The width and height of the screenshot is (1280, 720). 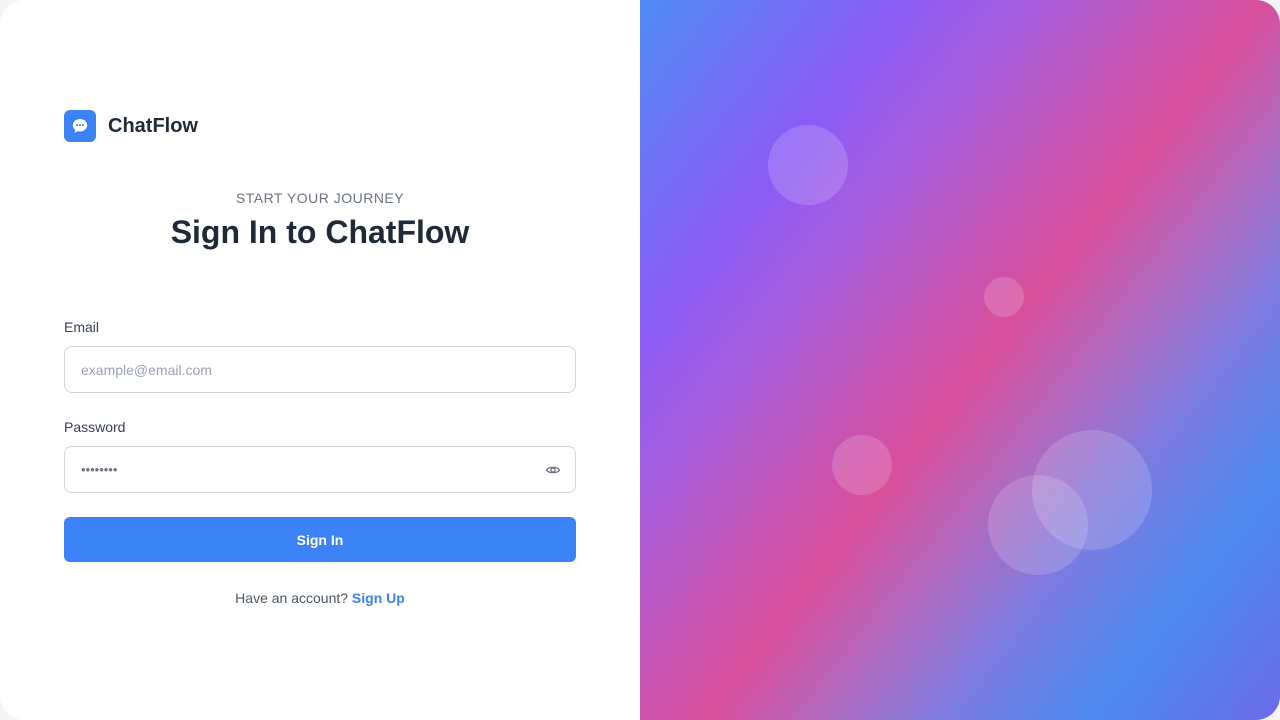 I want to click on page-title: Sign In to ChatFlow, so click(x=320, y=232).